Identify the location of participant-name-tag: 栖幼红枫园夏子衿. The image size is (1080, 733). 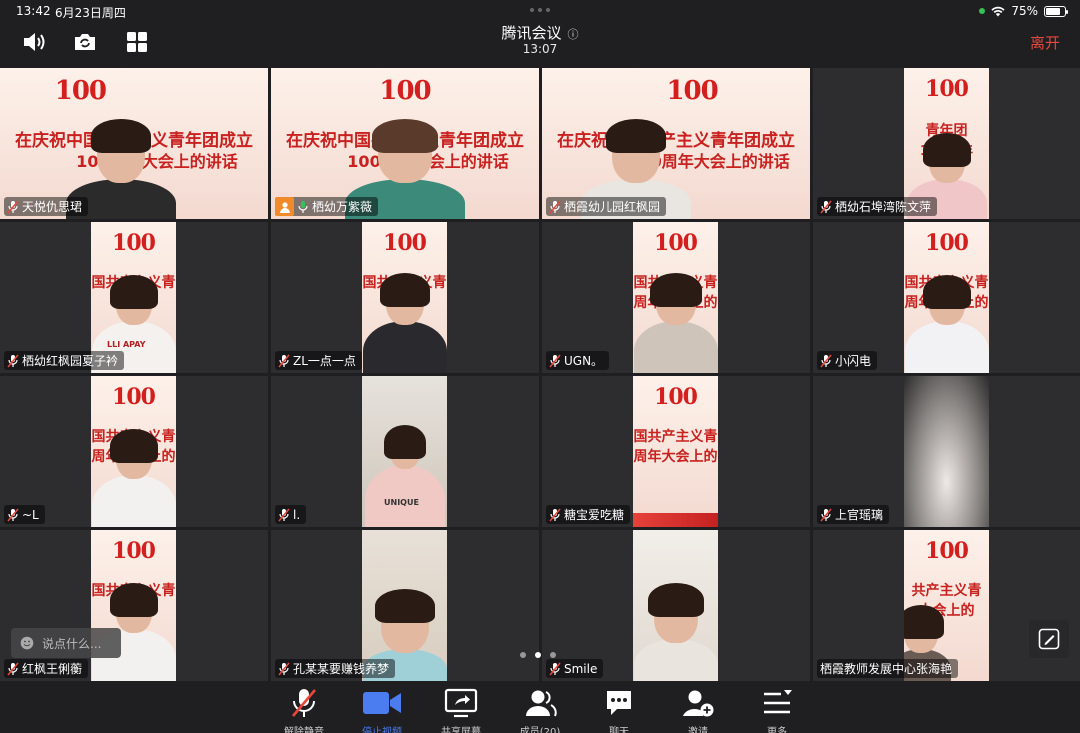
(64, 360).